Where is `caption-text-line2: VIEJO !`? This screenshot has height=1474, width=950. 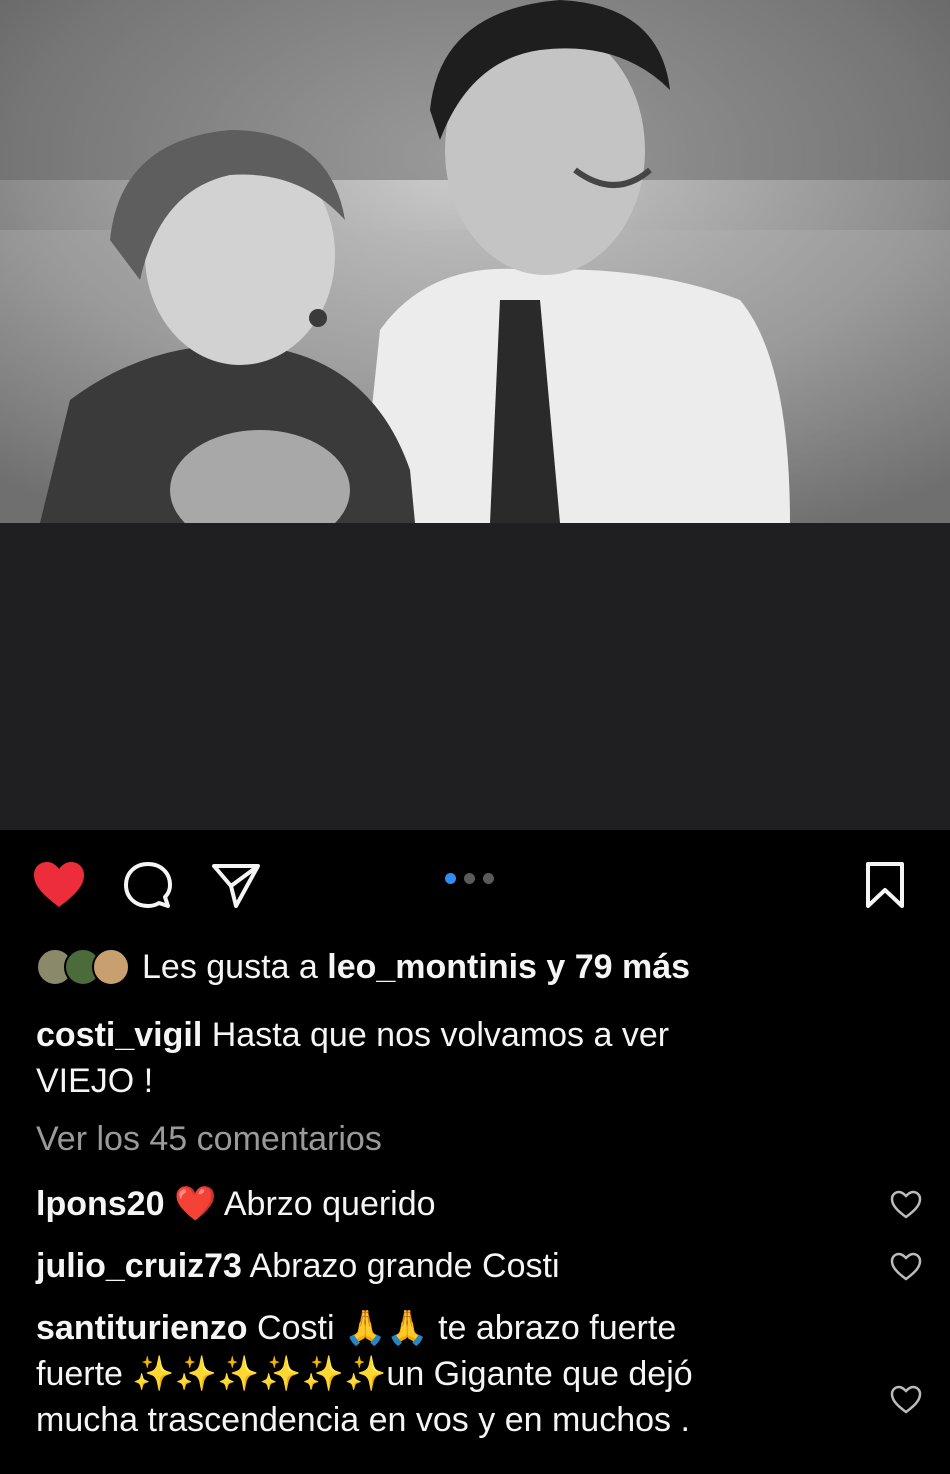 caption-text-line2: VIEJO ! is located at coordinates (95, 1081).